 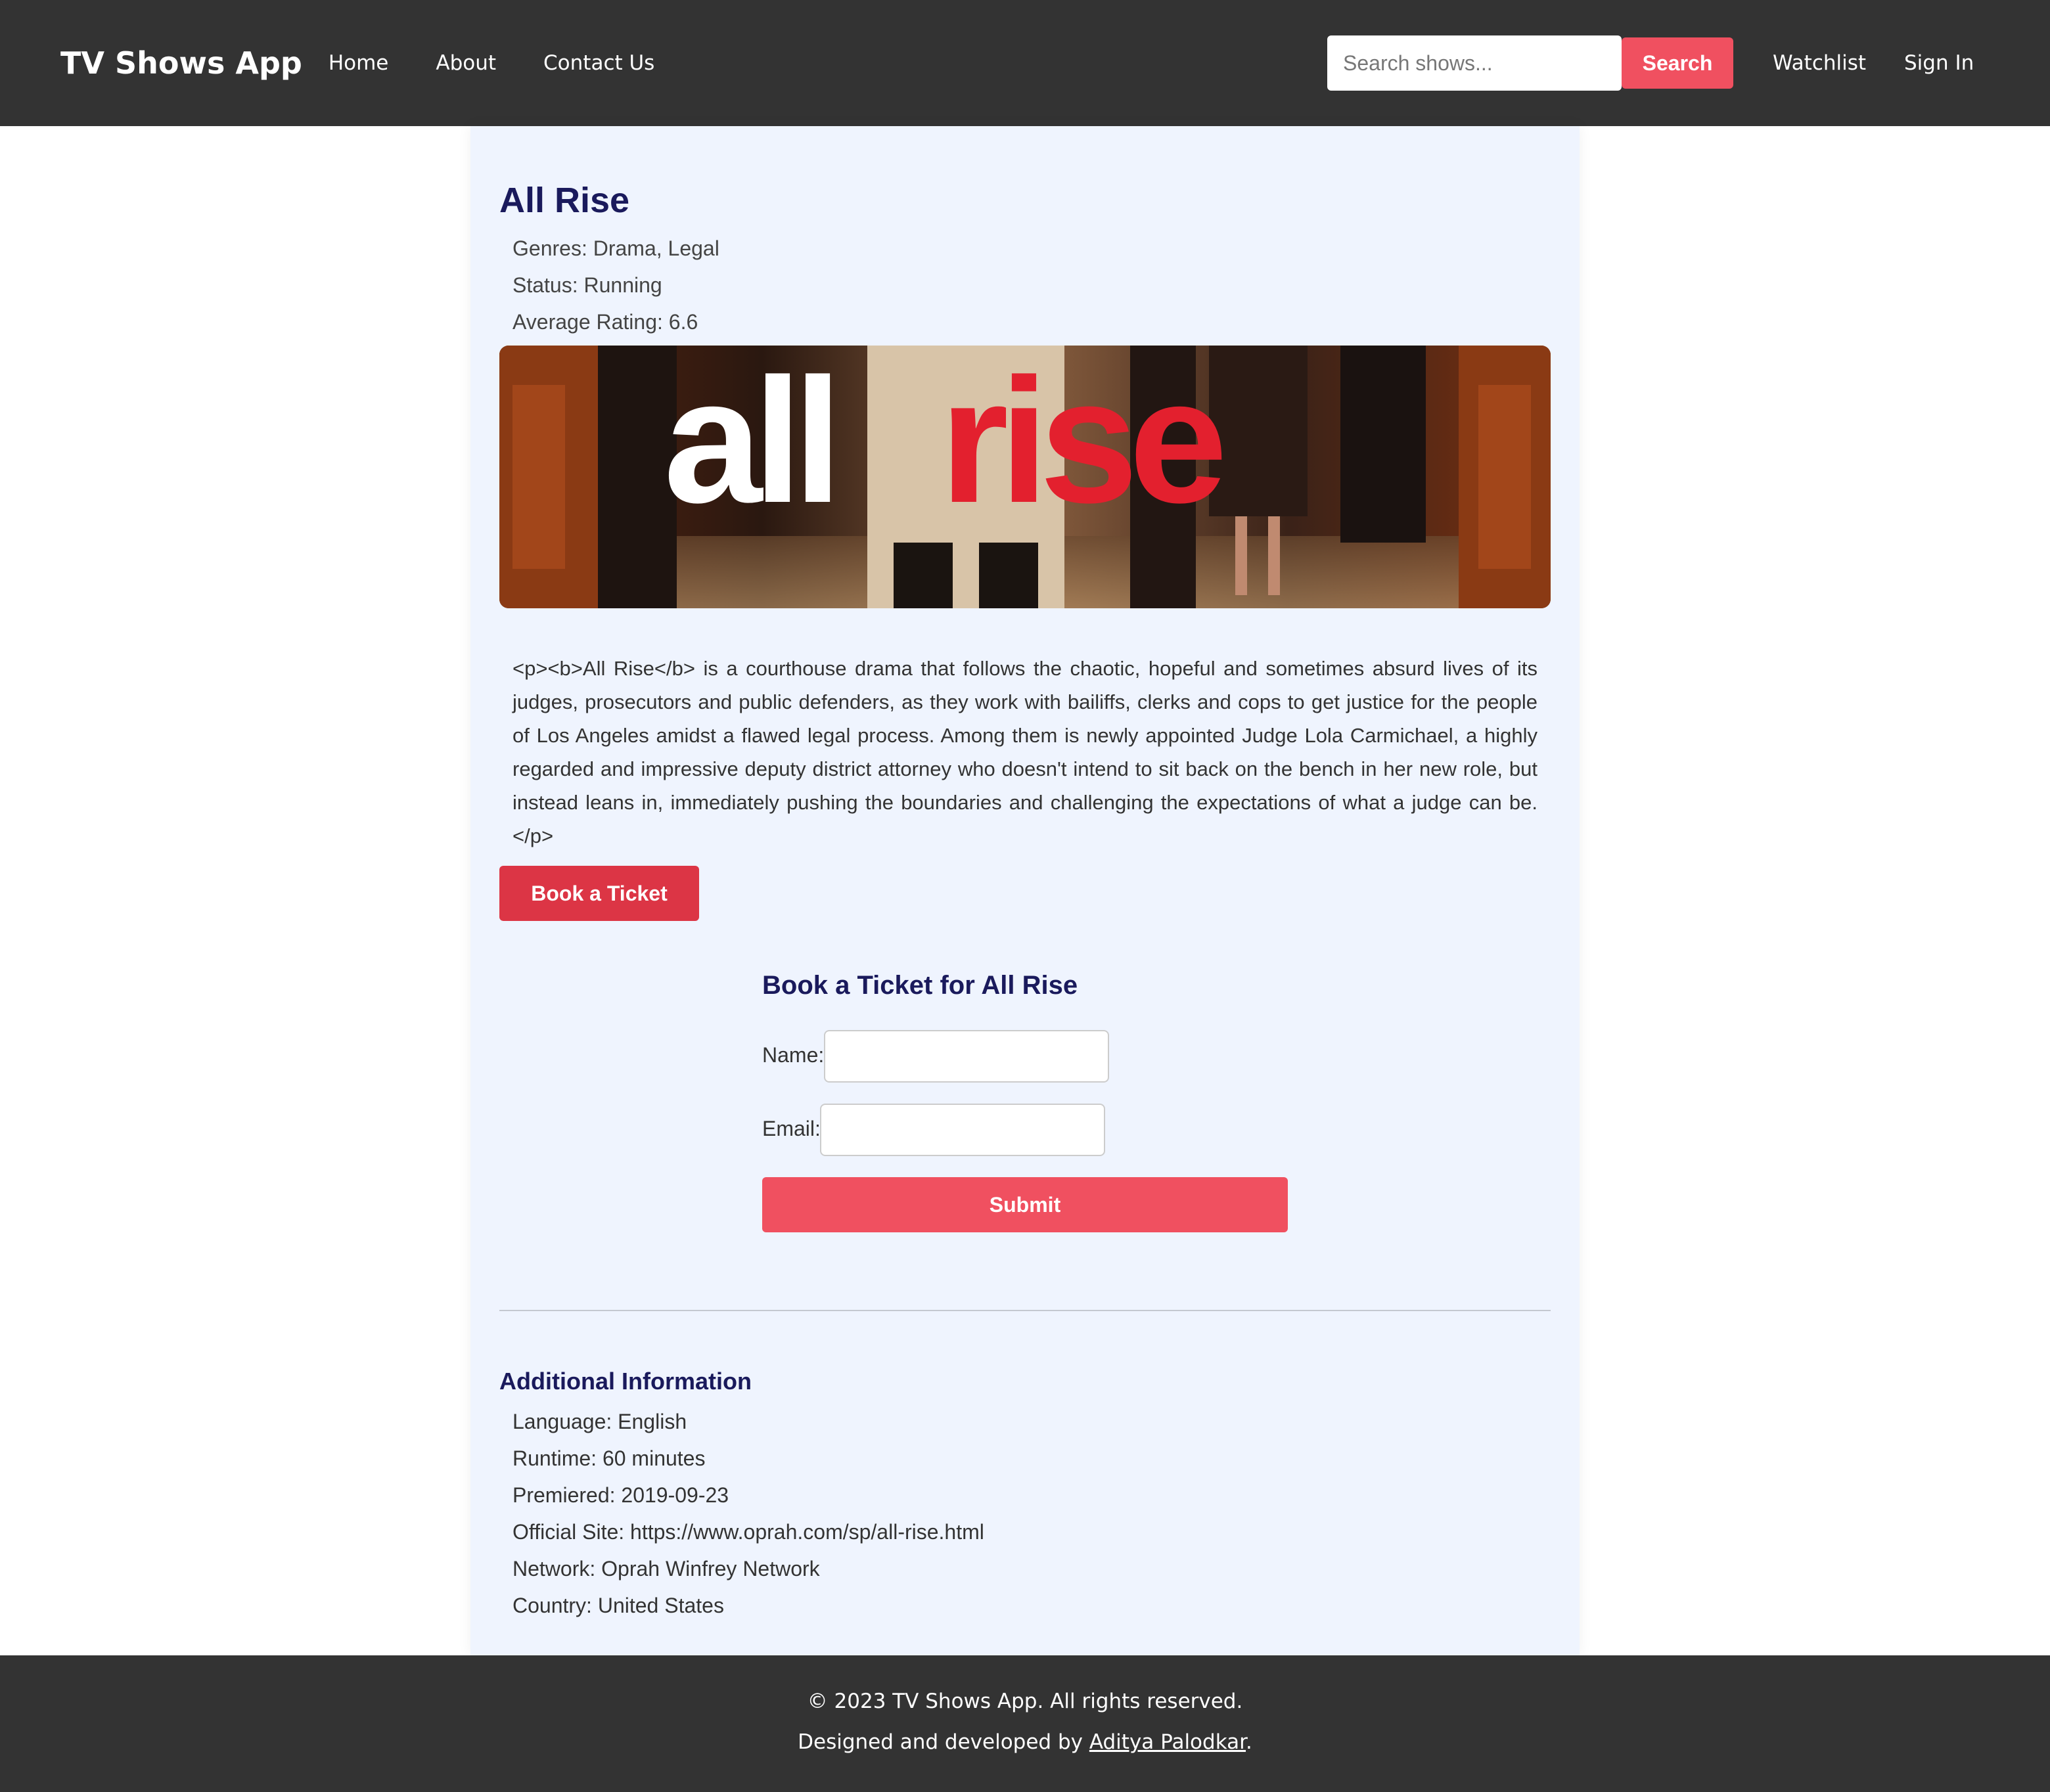 I want to click on footer-credit-prefix: Designed and developed by, so click(x=943, y=1742).